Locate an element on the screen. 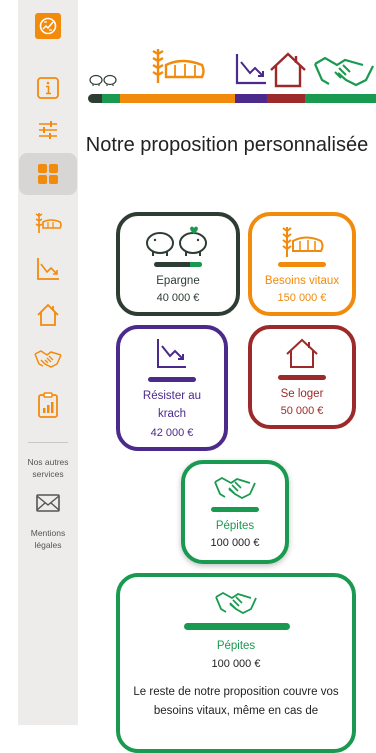 This screenshot has width=376, height=753. house-header-icon is located at coordinates (288, 70).